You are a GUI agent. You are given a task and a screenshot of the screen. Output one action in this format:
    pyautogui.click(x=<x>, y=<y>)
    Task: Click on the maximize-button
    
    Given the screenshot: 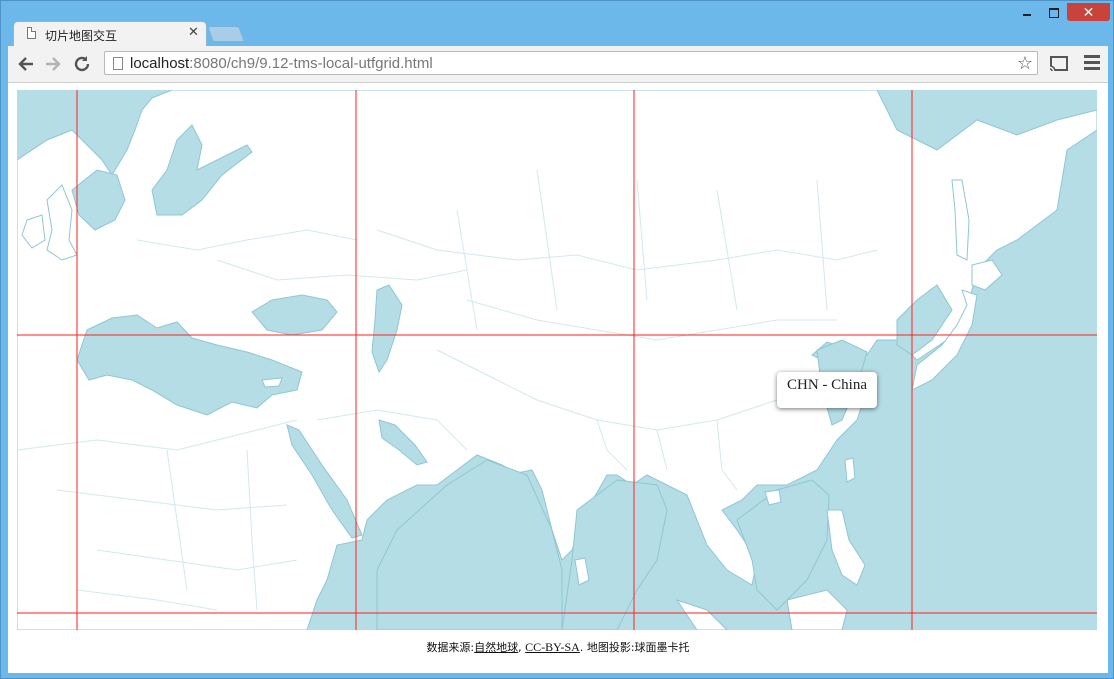 What is the action you would take?
    pyautogui.click(x=1053, y=12)
    